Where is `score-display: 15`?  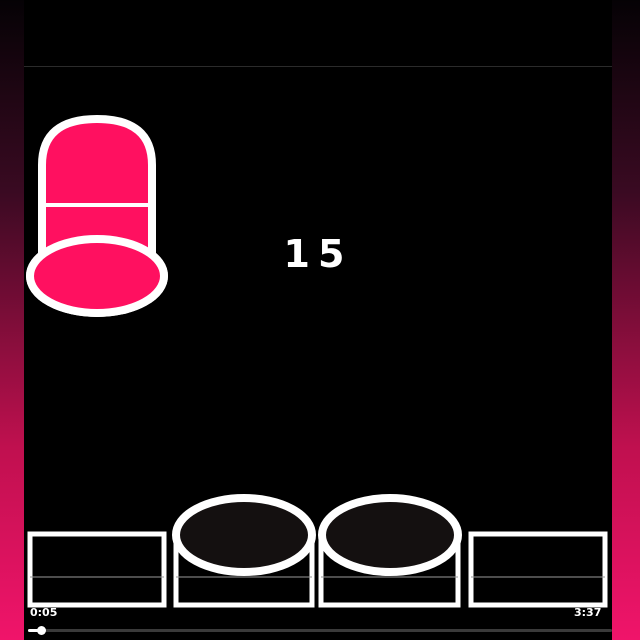 score-display: 15 is located at coordinates (318, 254).